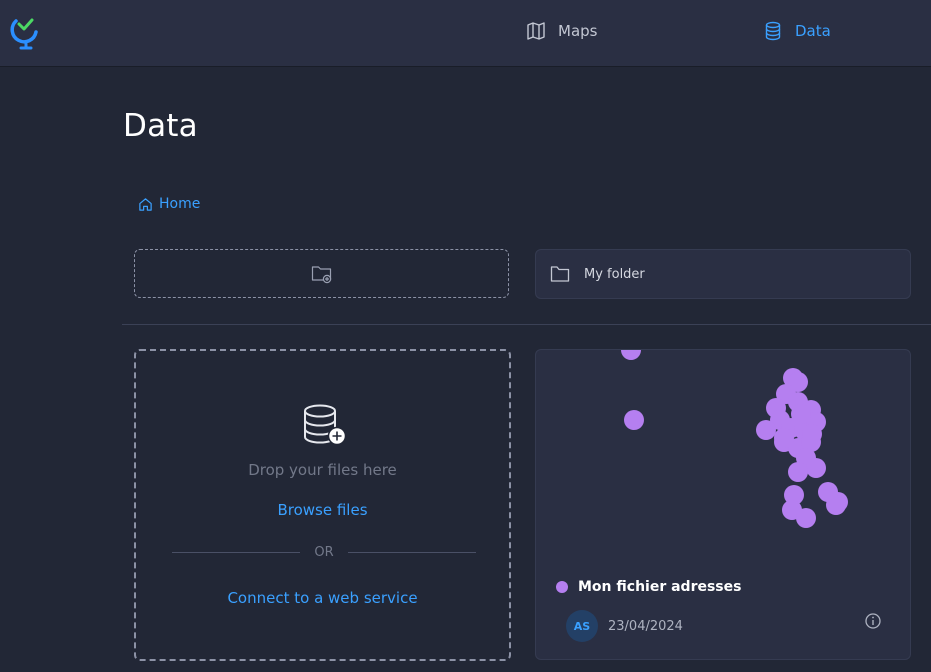  I want to click on or-line-right, so click(412, 552).